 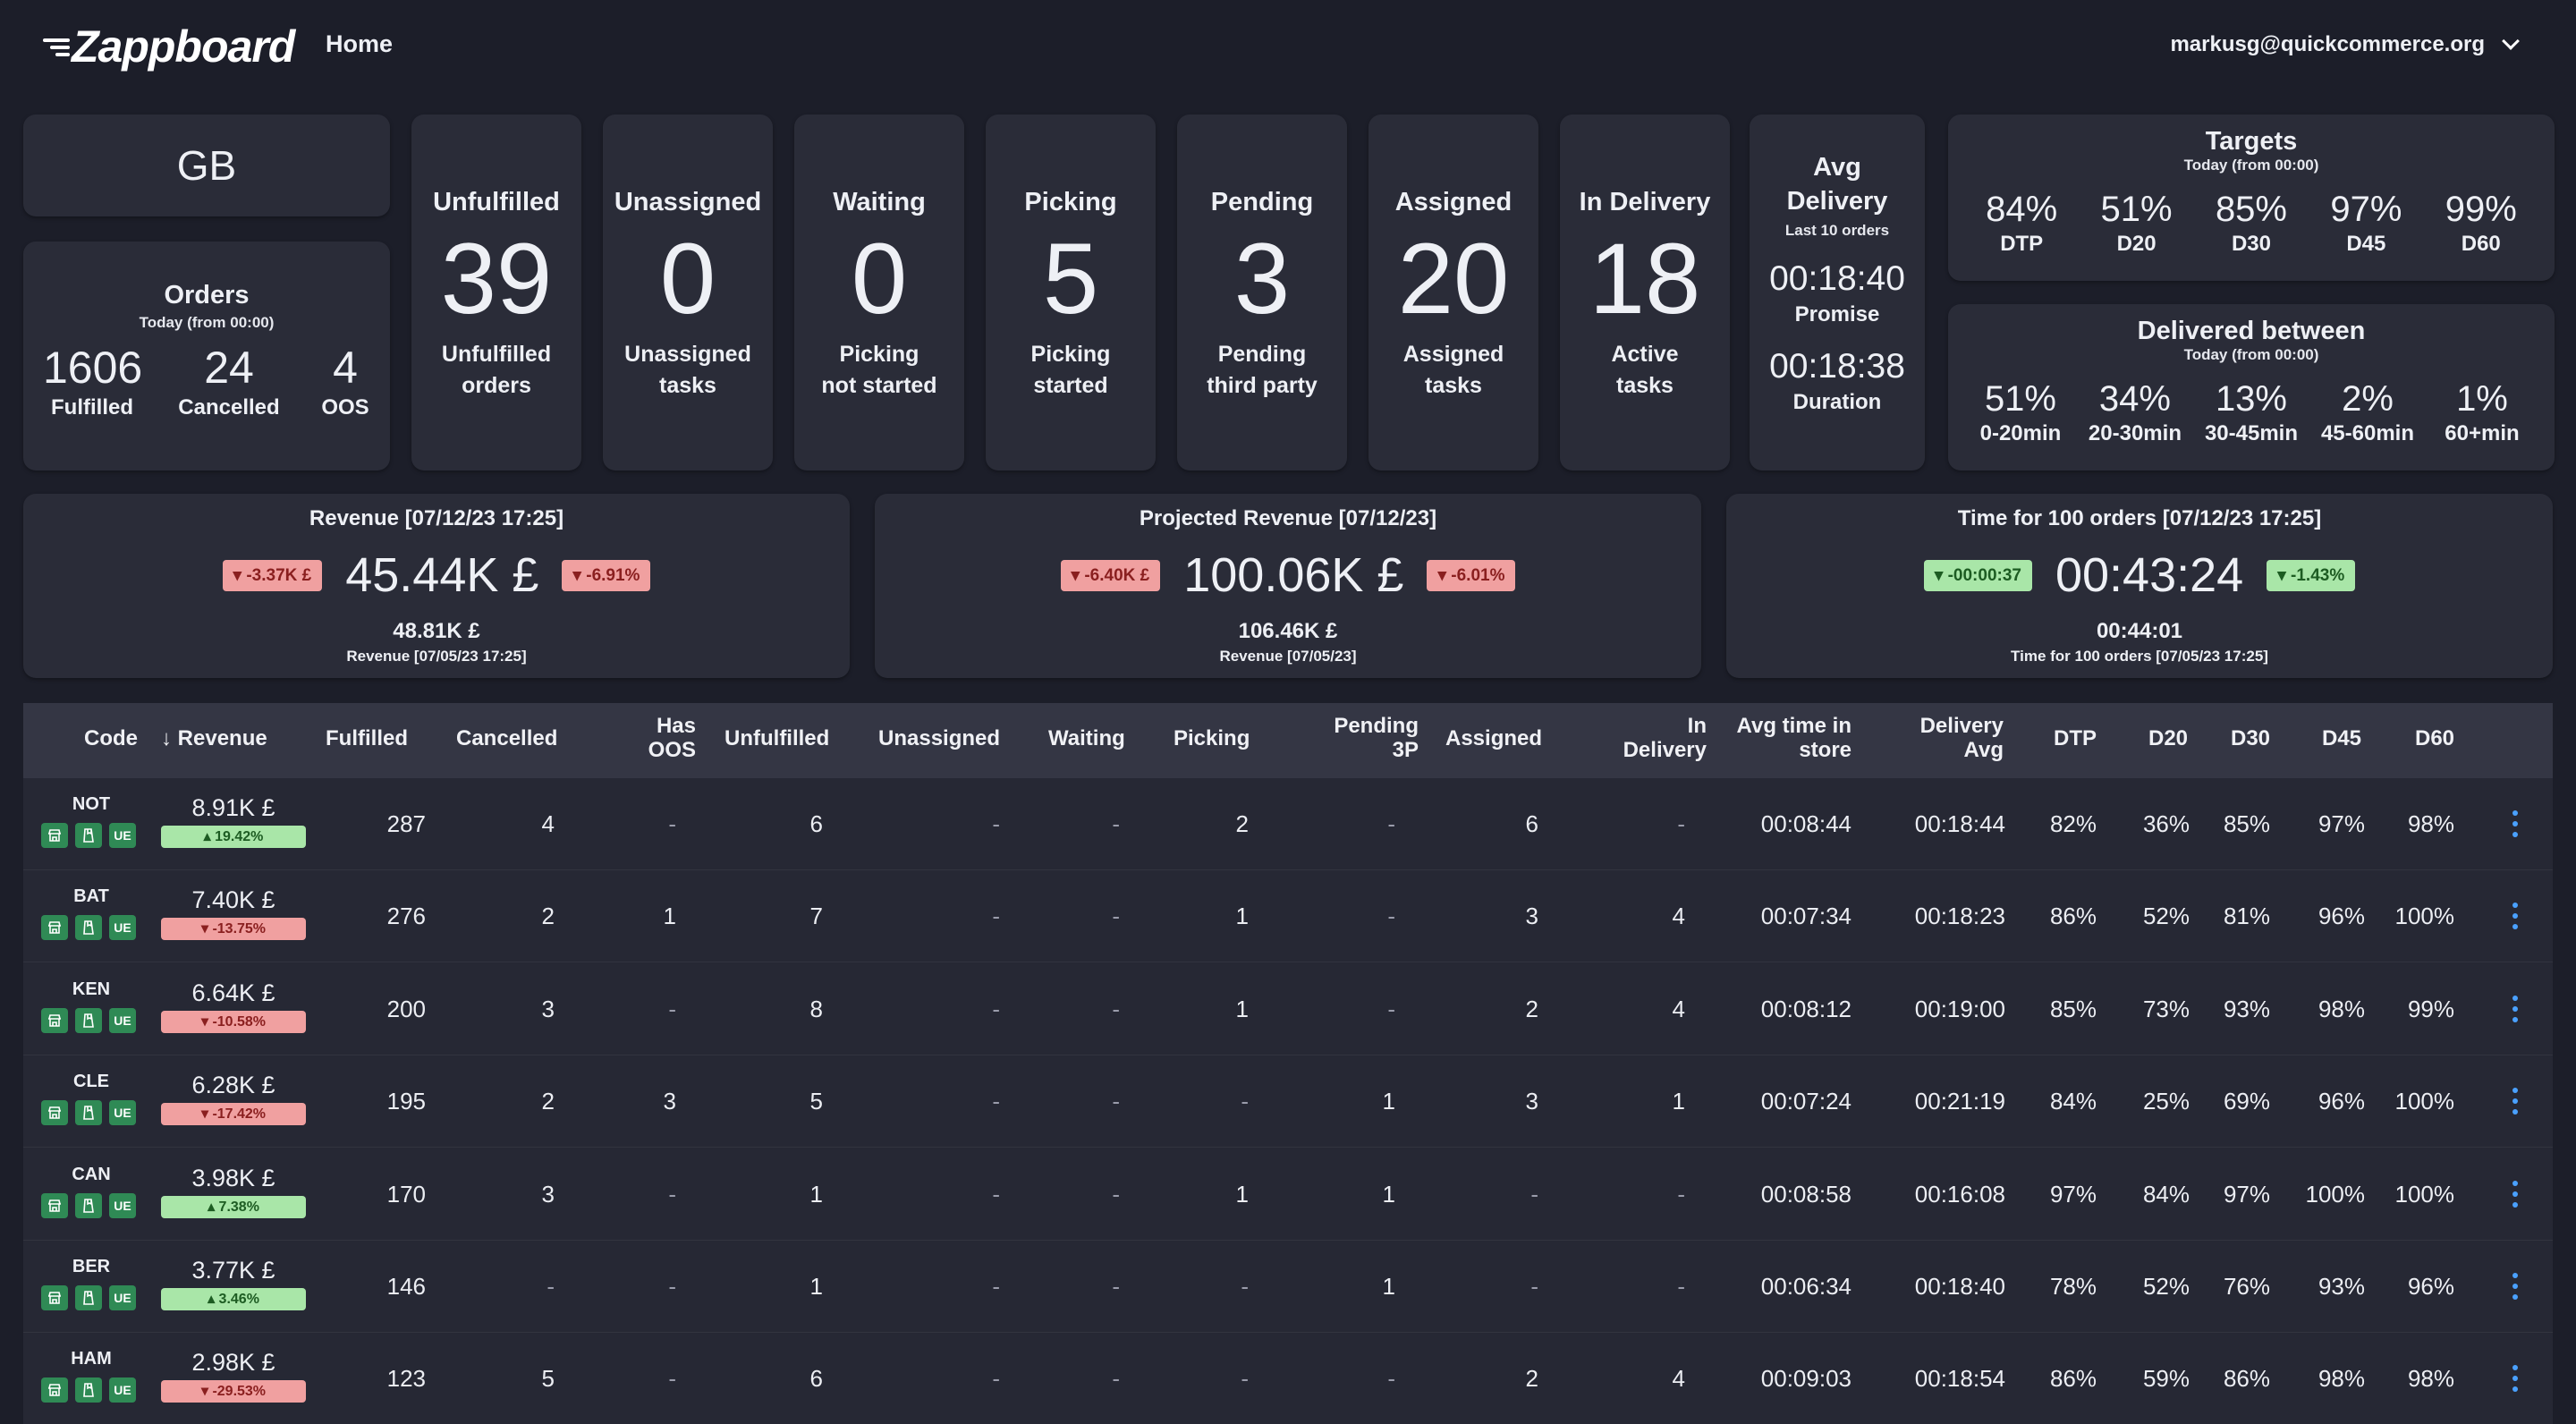 What do you see at coordinates (91, 1267) in the screenshot?
I see `store-code: BER` at bounding box center [91, 1267].